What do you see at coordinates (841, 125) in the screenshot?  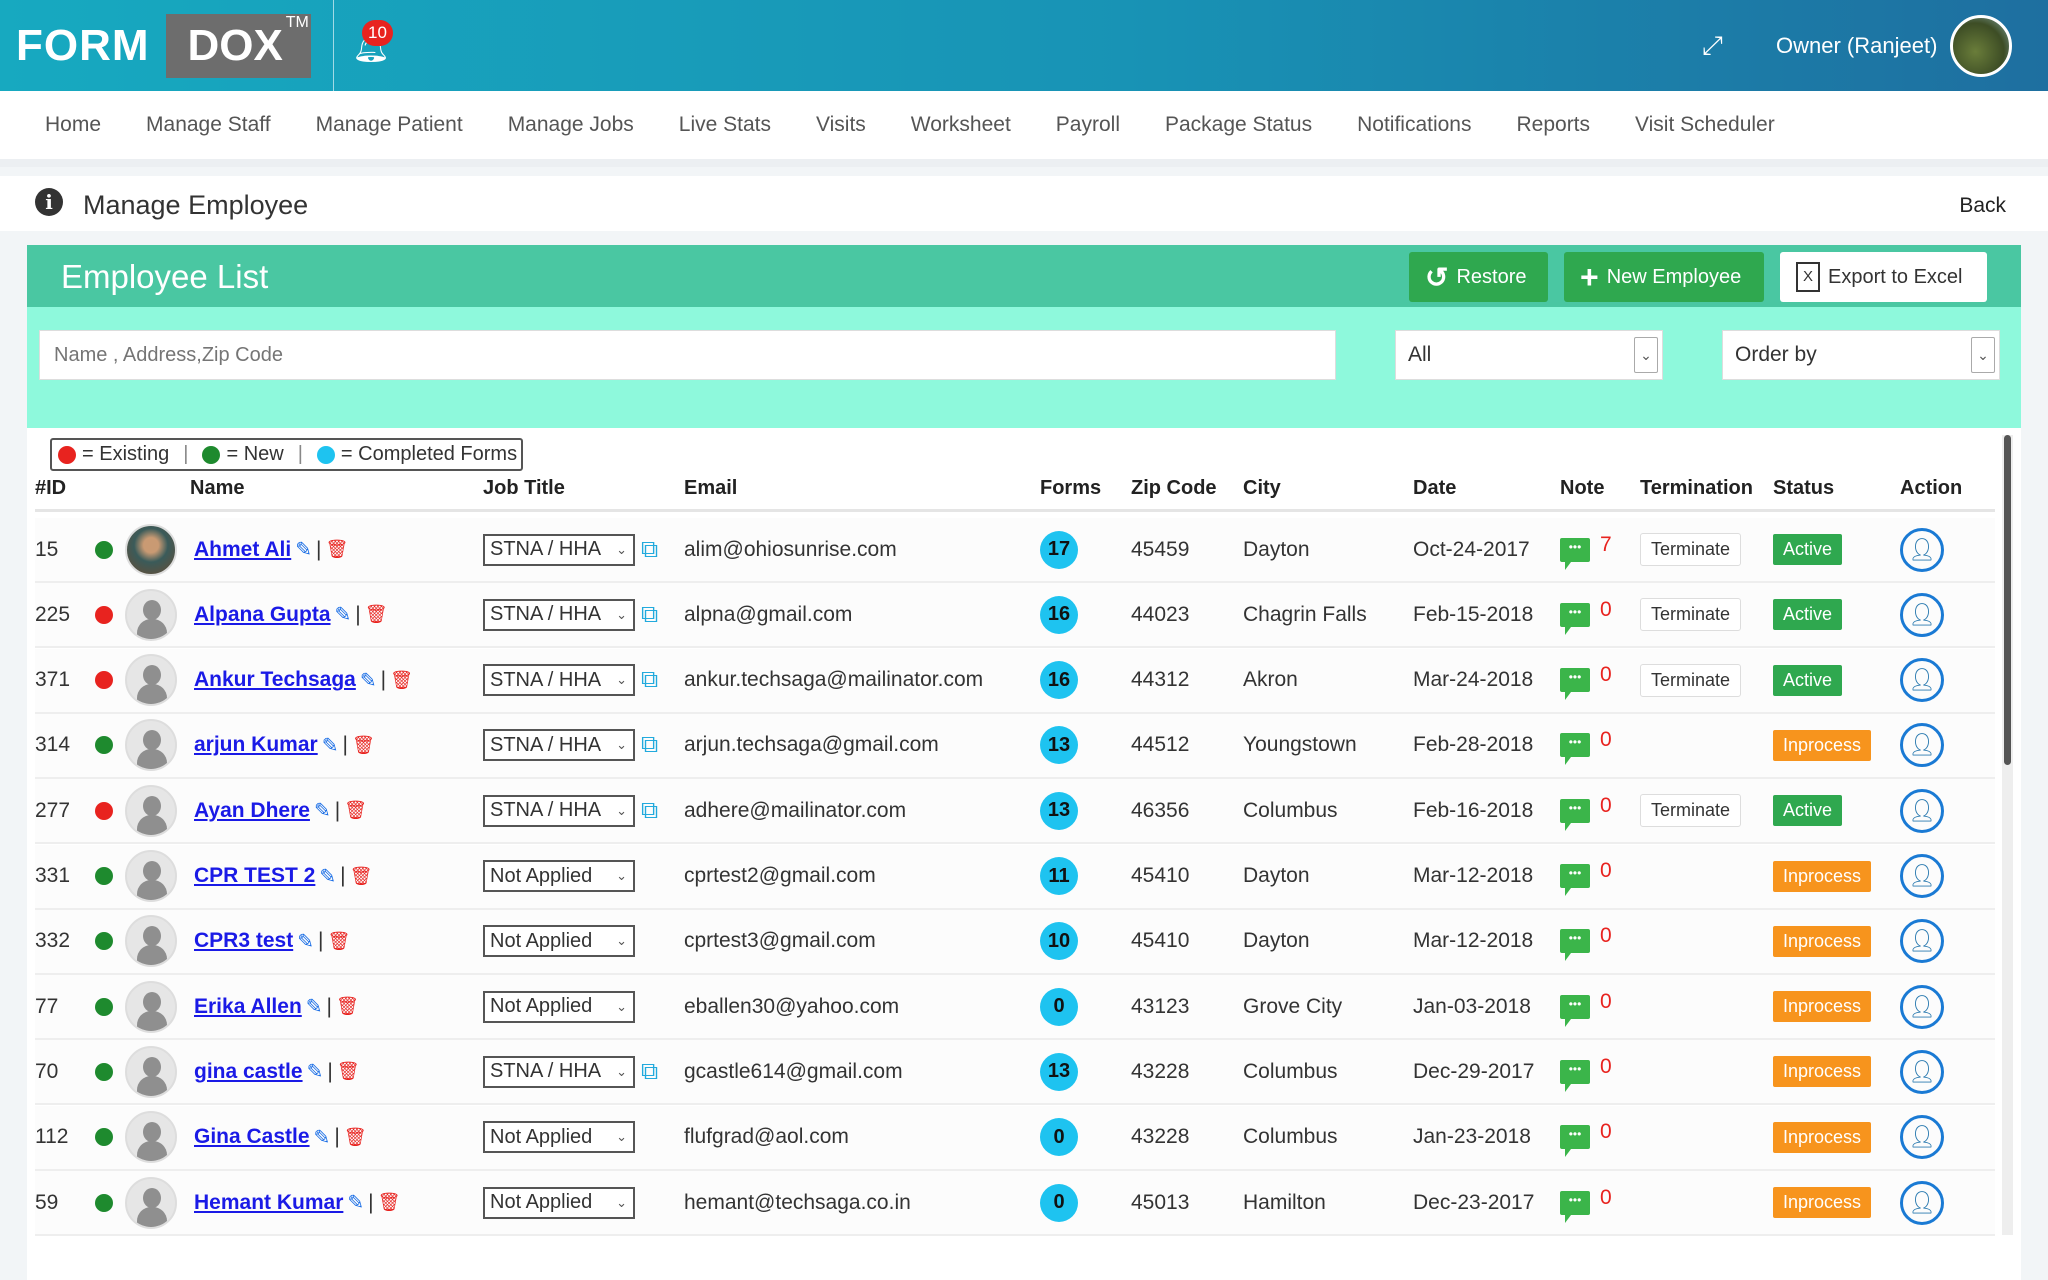 I see `nav-item-visits: Visits` at bounding box center [841, 125].